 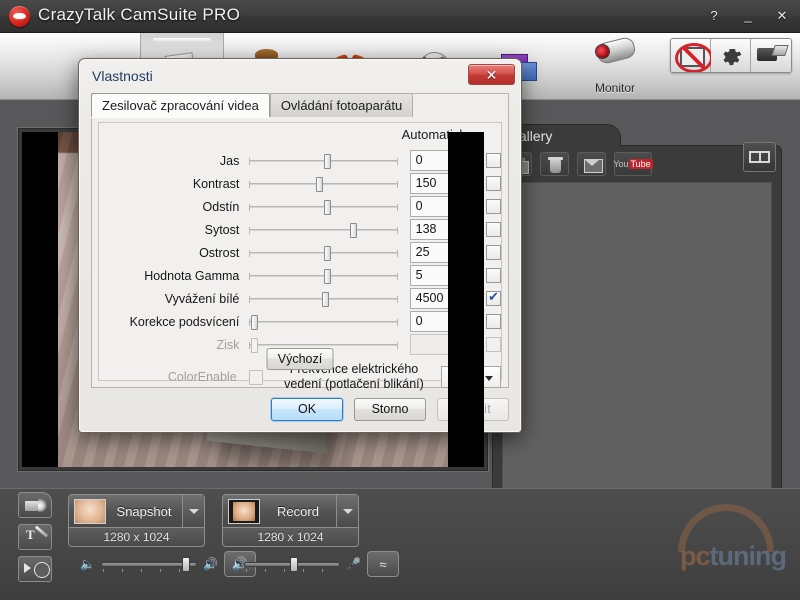 I want to click on ostrost-auto-checkbox, so click(x=493, y=252).